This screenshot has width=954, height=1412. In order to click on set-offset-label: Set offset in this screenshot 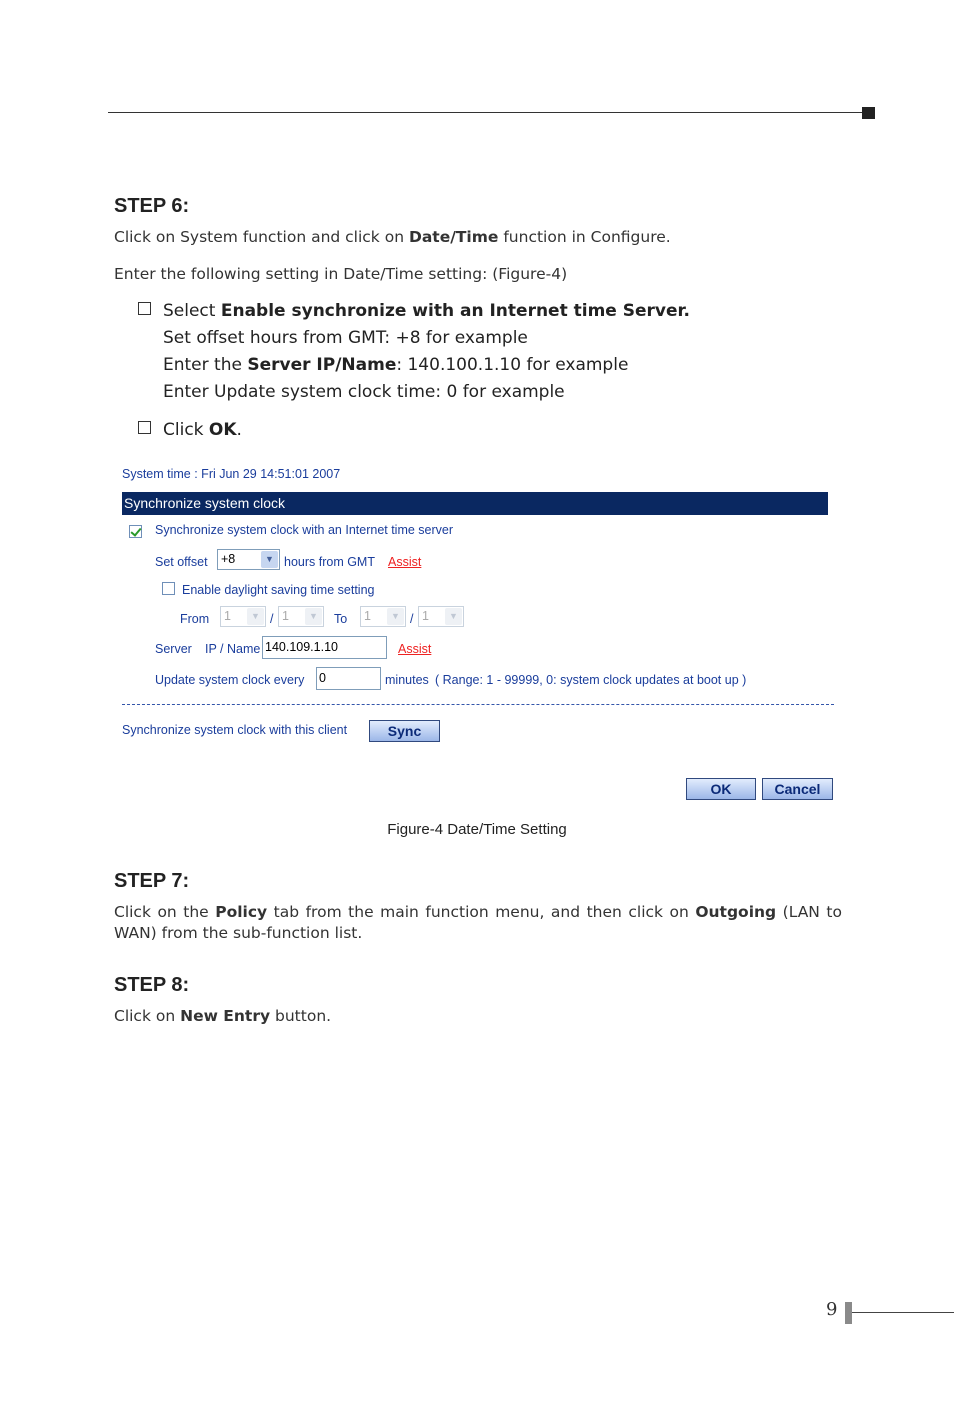, I will do `click(181, 562)`.